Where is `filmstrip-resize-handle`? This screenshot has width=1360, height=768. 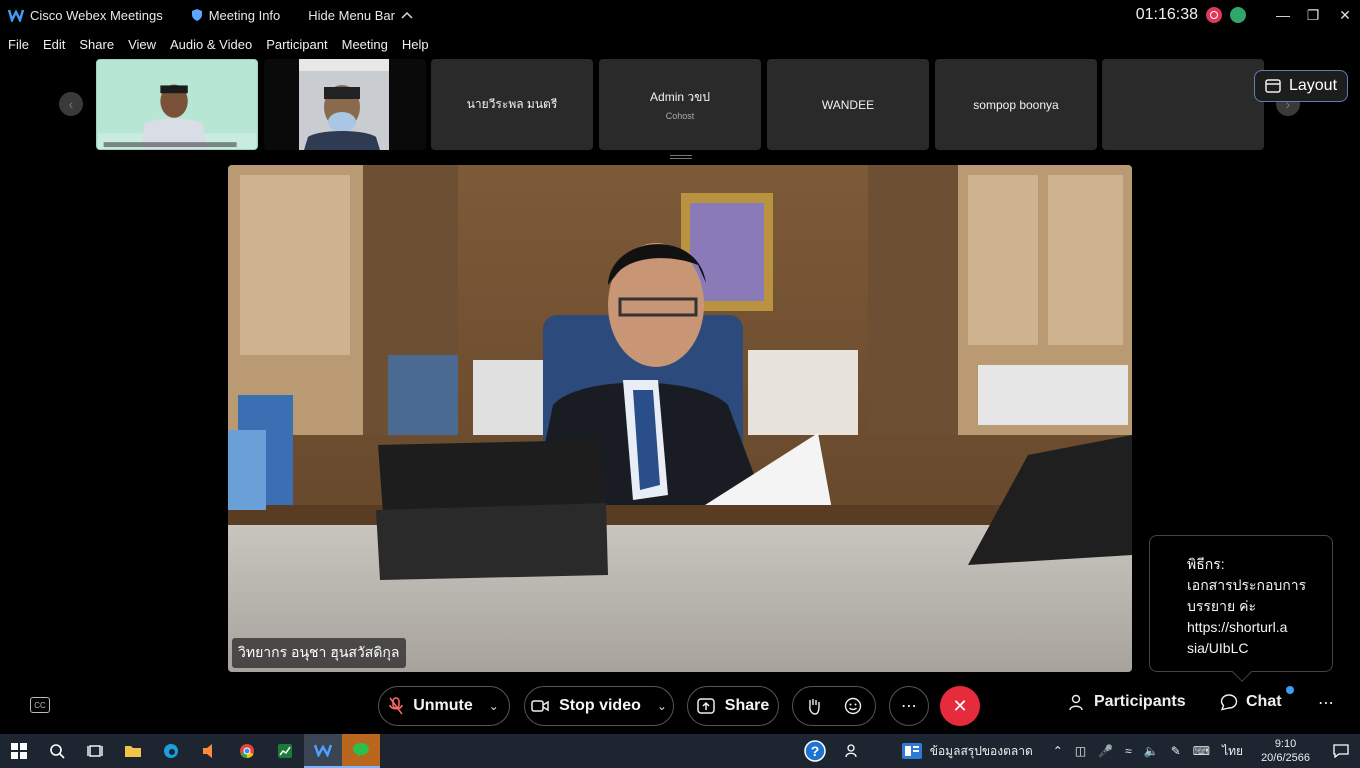
filmstrip-resize-handle is located at coordinates (681, 157).